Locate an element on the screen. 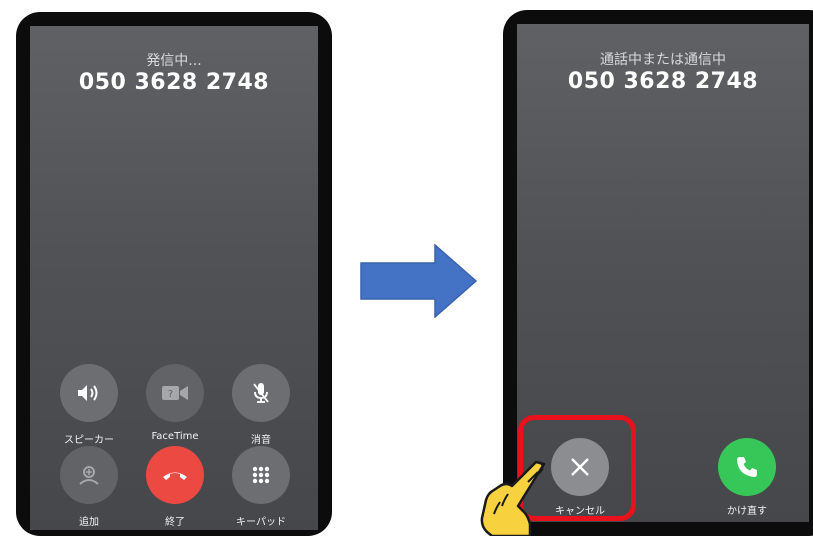 The image size is (813, 536). end-call-label: 終了 is located at coordinates (175, 522).